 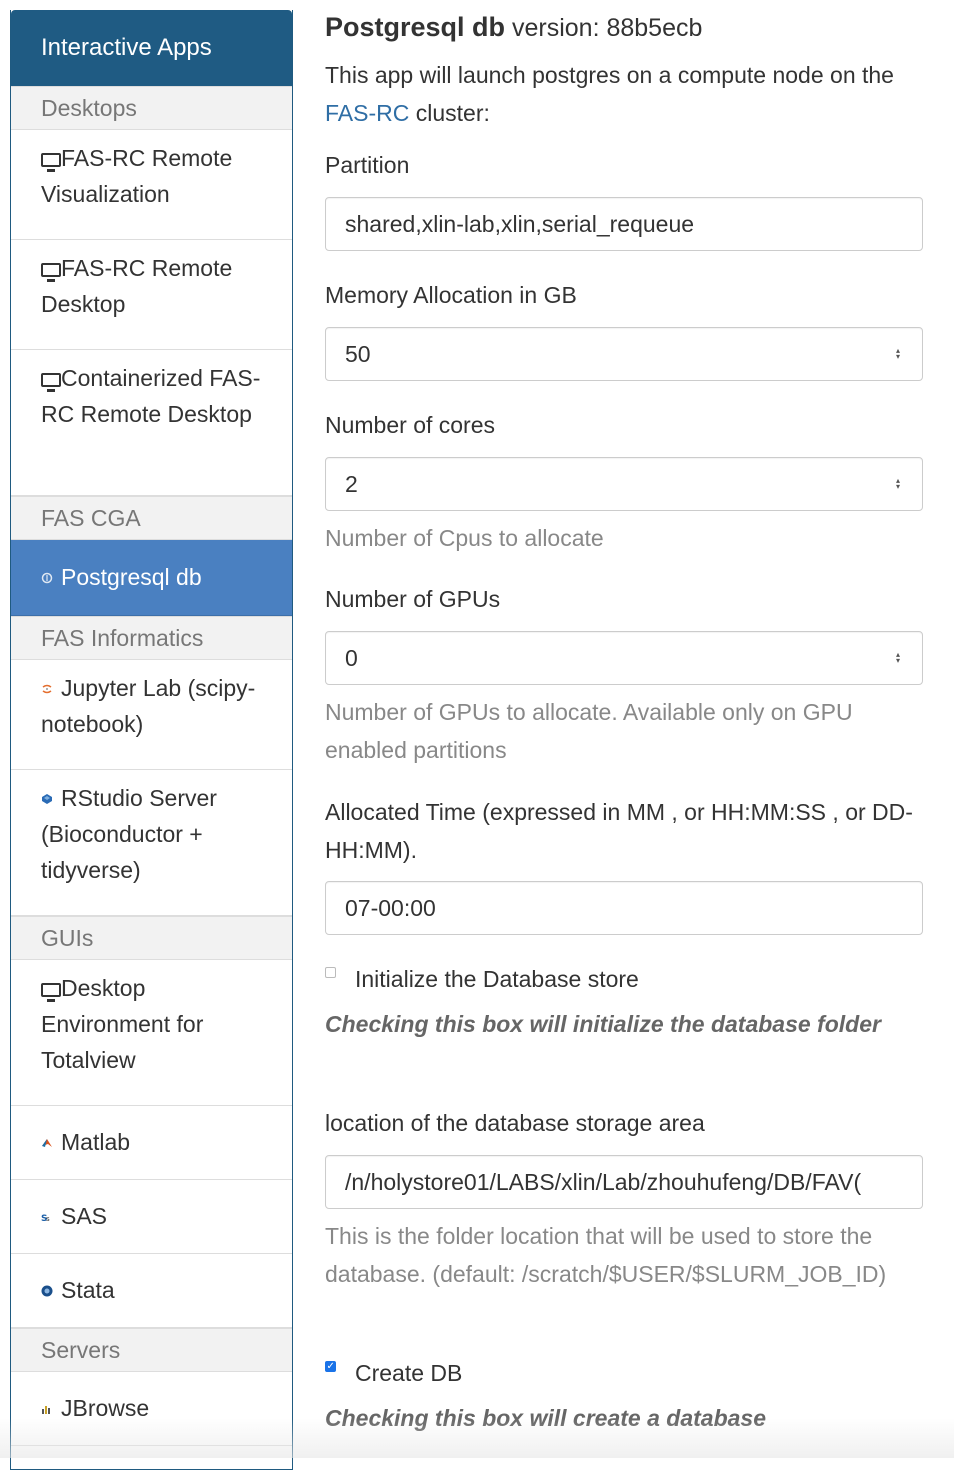 I want to click on sidebar-item-jupyter: Jupyter Lab (scipy-notebook), so click(x=151, y=715).